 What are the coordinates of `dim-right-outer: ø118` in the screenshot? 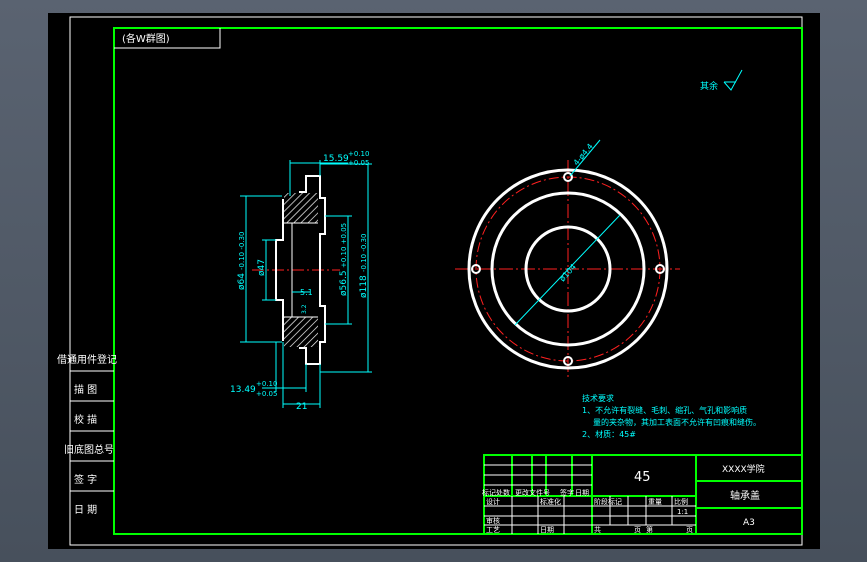 It's located at (364, 286).